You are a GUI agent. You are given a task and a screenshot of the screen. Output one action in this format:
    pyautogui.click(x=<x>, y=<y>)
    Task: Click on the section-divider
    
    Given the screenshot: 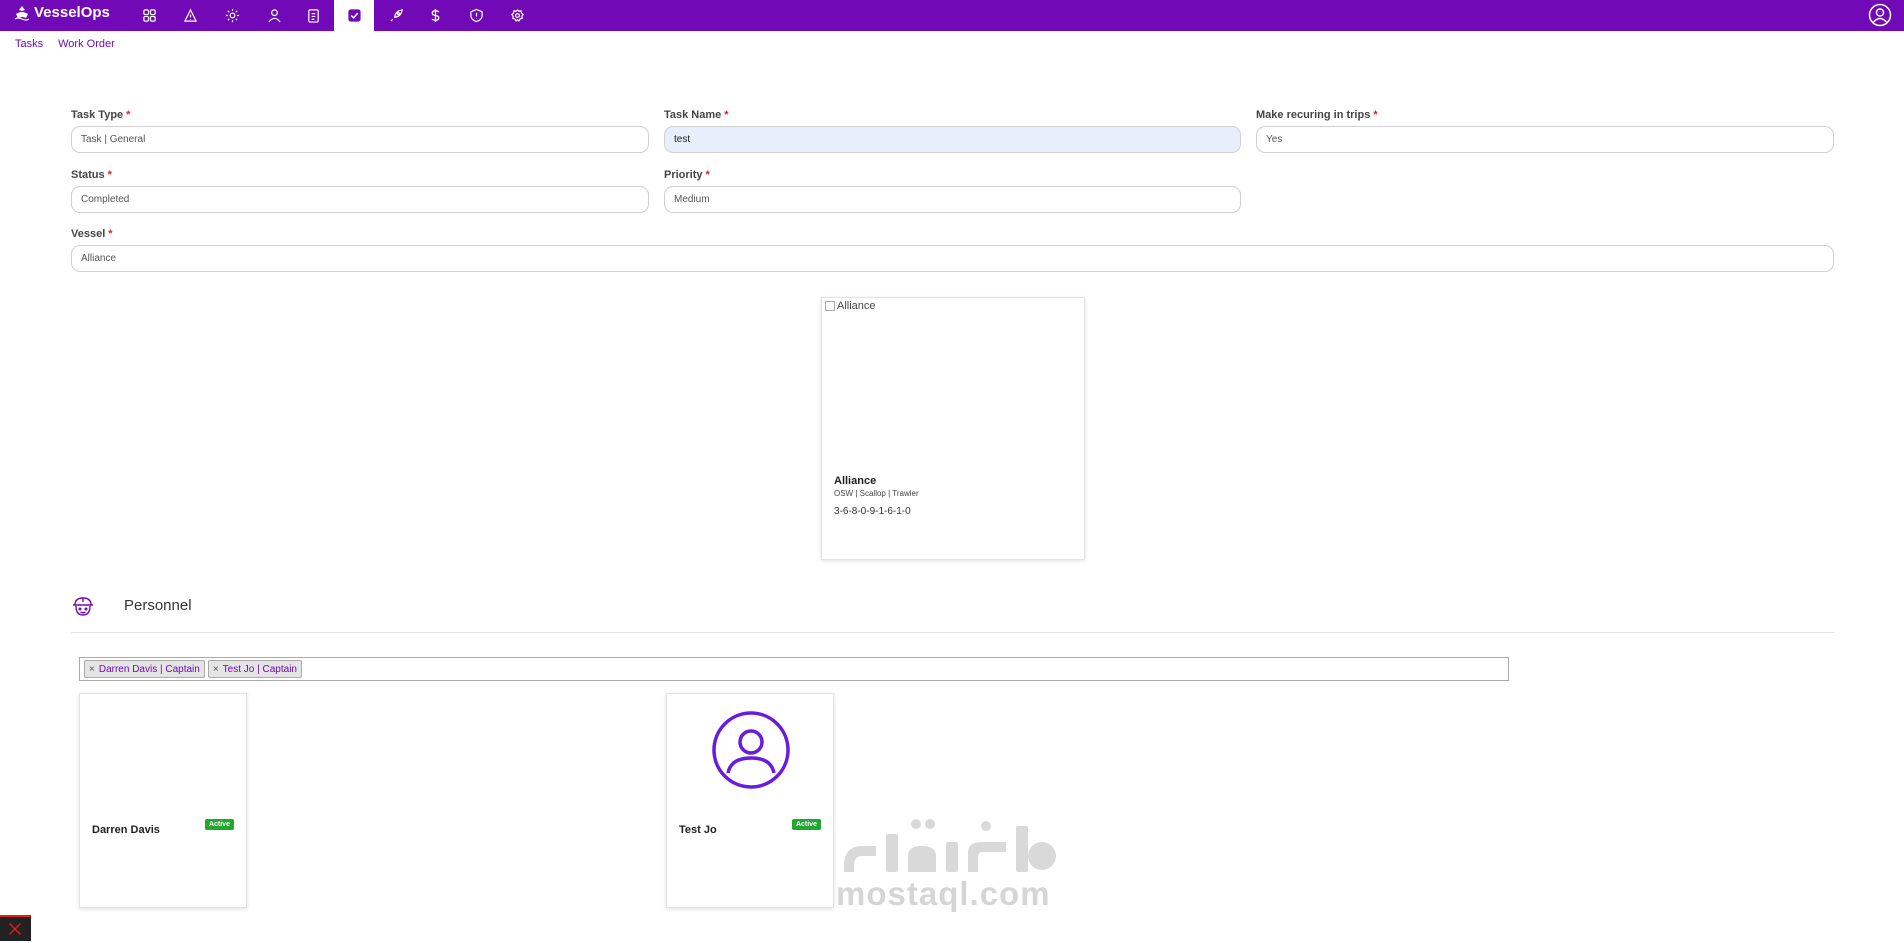 What is the action you would take?
    pyautogui.click(x=952, y=632)
    